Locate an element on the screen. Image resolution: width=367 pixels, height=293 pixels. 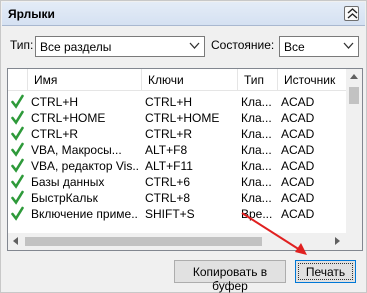
status-select: Все is located at coordinates (319, 46).